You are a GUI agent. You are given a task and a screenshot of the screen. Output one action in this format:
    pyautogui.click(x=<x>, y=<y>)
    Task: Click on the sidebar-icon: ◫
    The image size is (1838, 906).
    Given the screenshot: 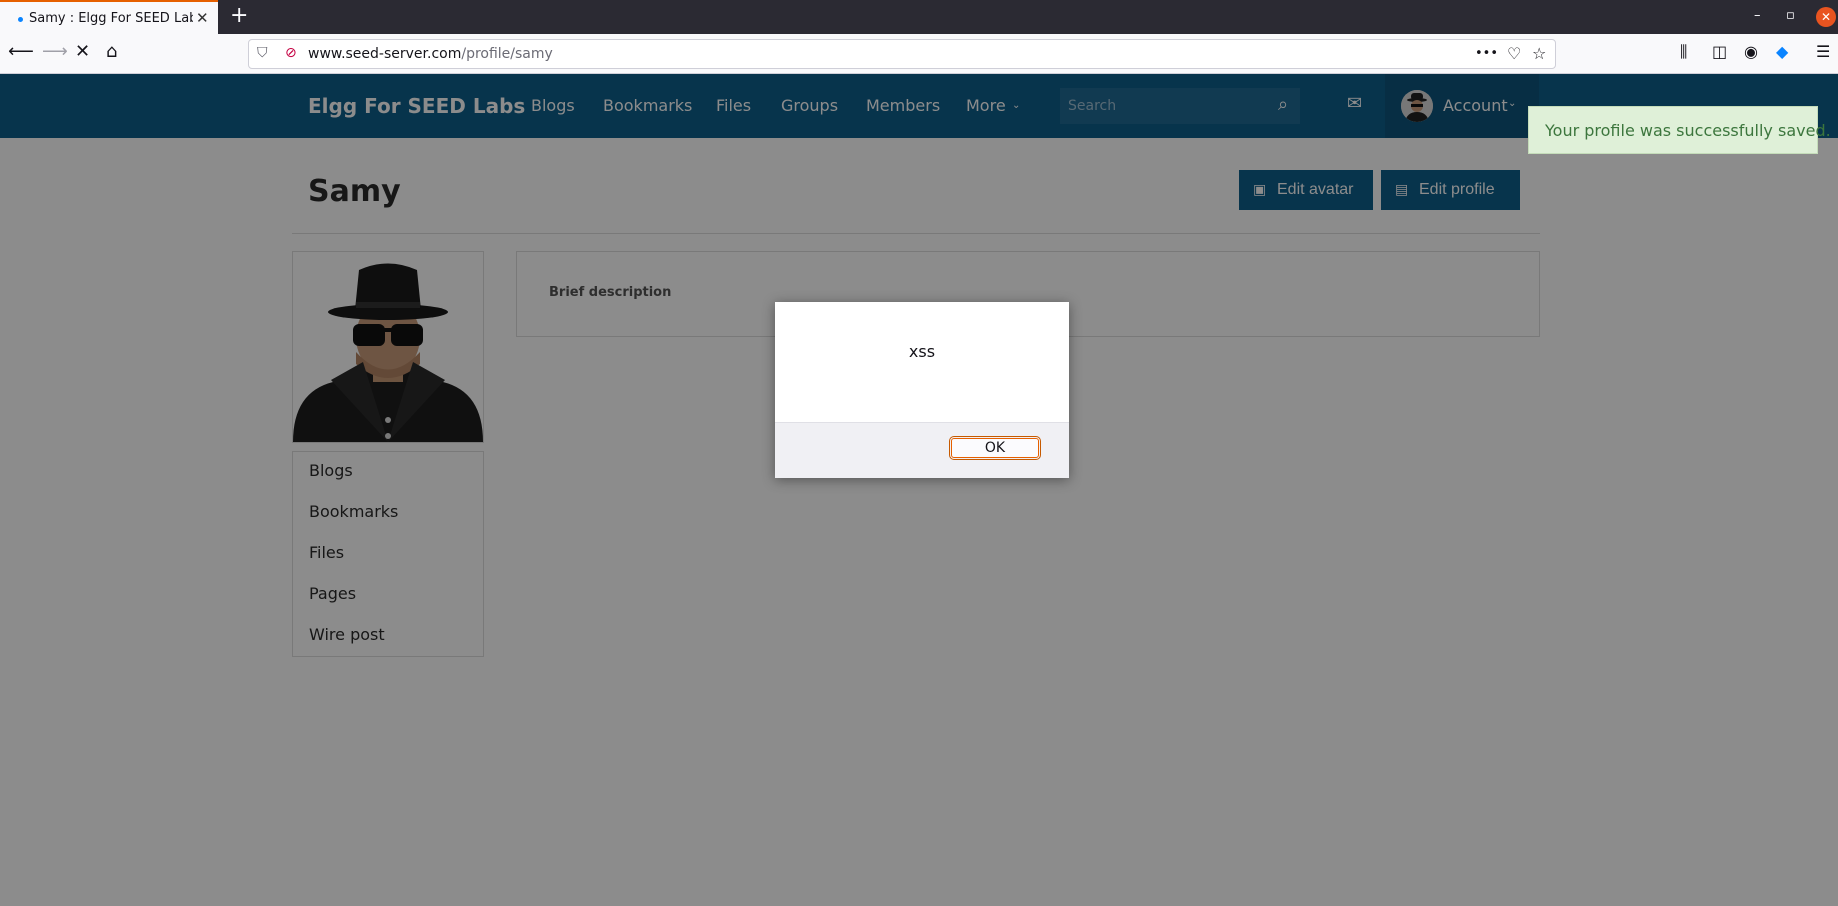 What is the action you would take?
    pyautogui.click(x=1719, y=52)
    